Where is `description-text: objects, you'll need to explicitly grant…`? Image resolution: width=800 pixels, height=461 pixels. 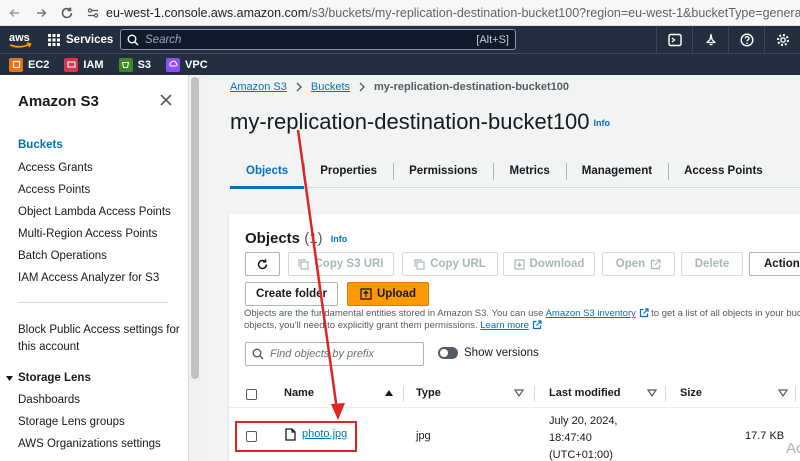 description-text: objects, you'll need to explicitly grant… is located at coordinates (361, 325).